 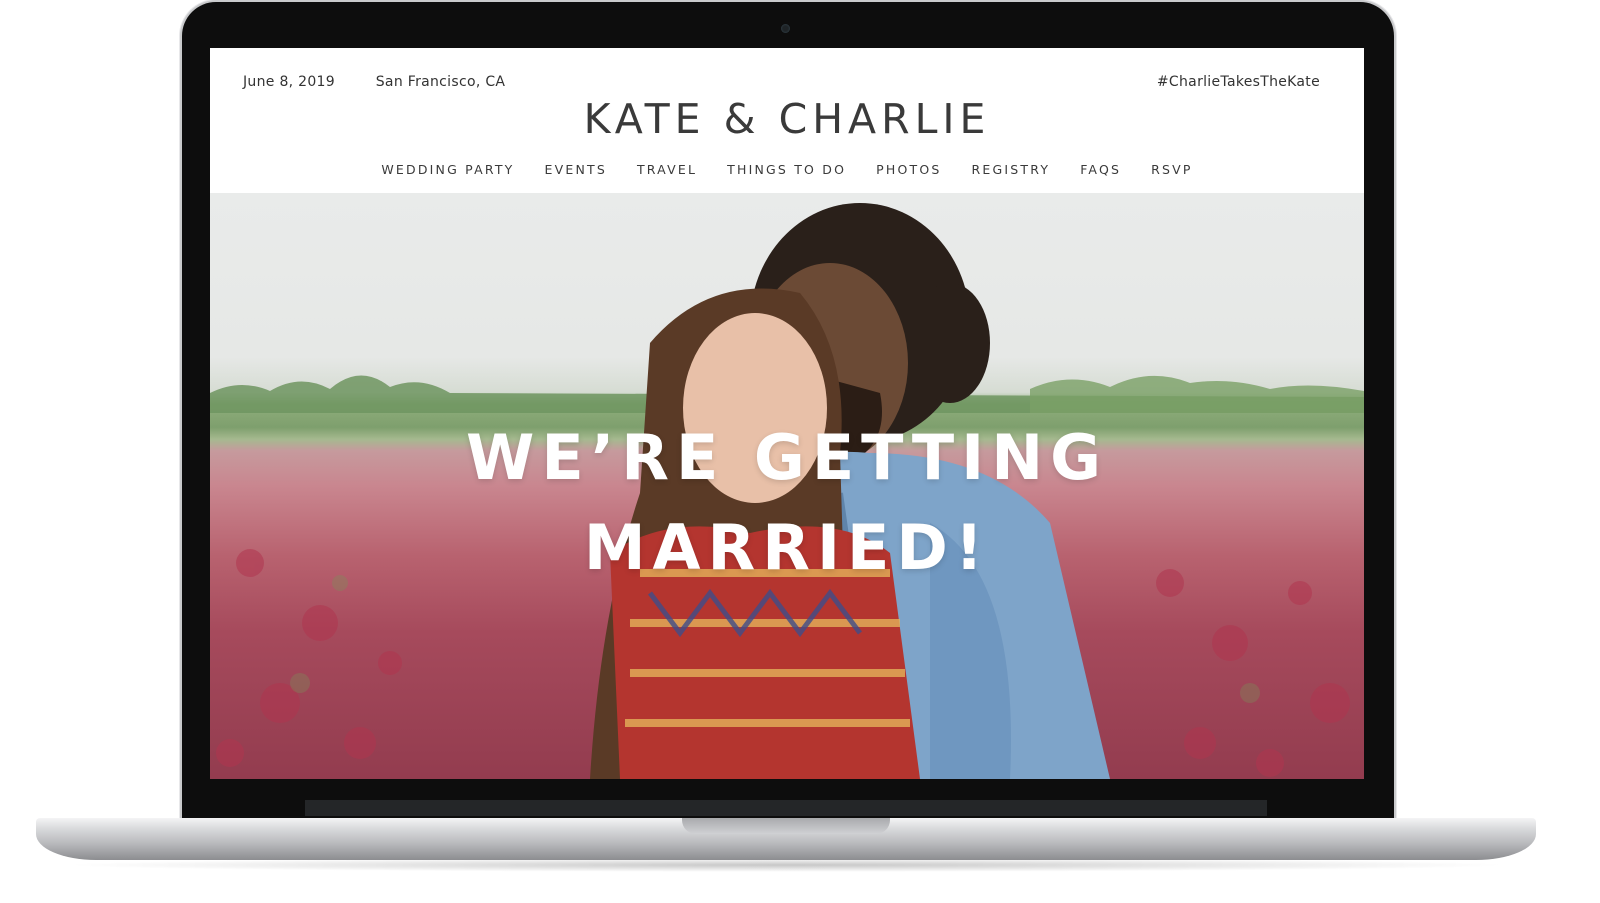 What do you see at coordinates (440, 82) in the screenshot?
I see `event-location: San Francisco, CA` at bounding box center [440, 82].